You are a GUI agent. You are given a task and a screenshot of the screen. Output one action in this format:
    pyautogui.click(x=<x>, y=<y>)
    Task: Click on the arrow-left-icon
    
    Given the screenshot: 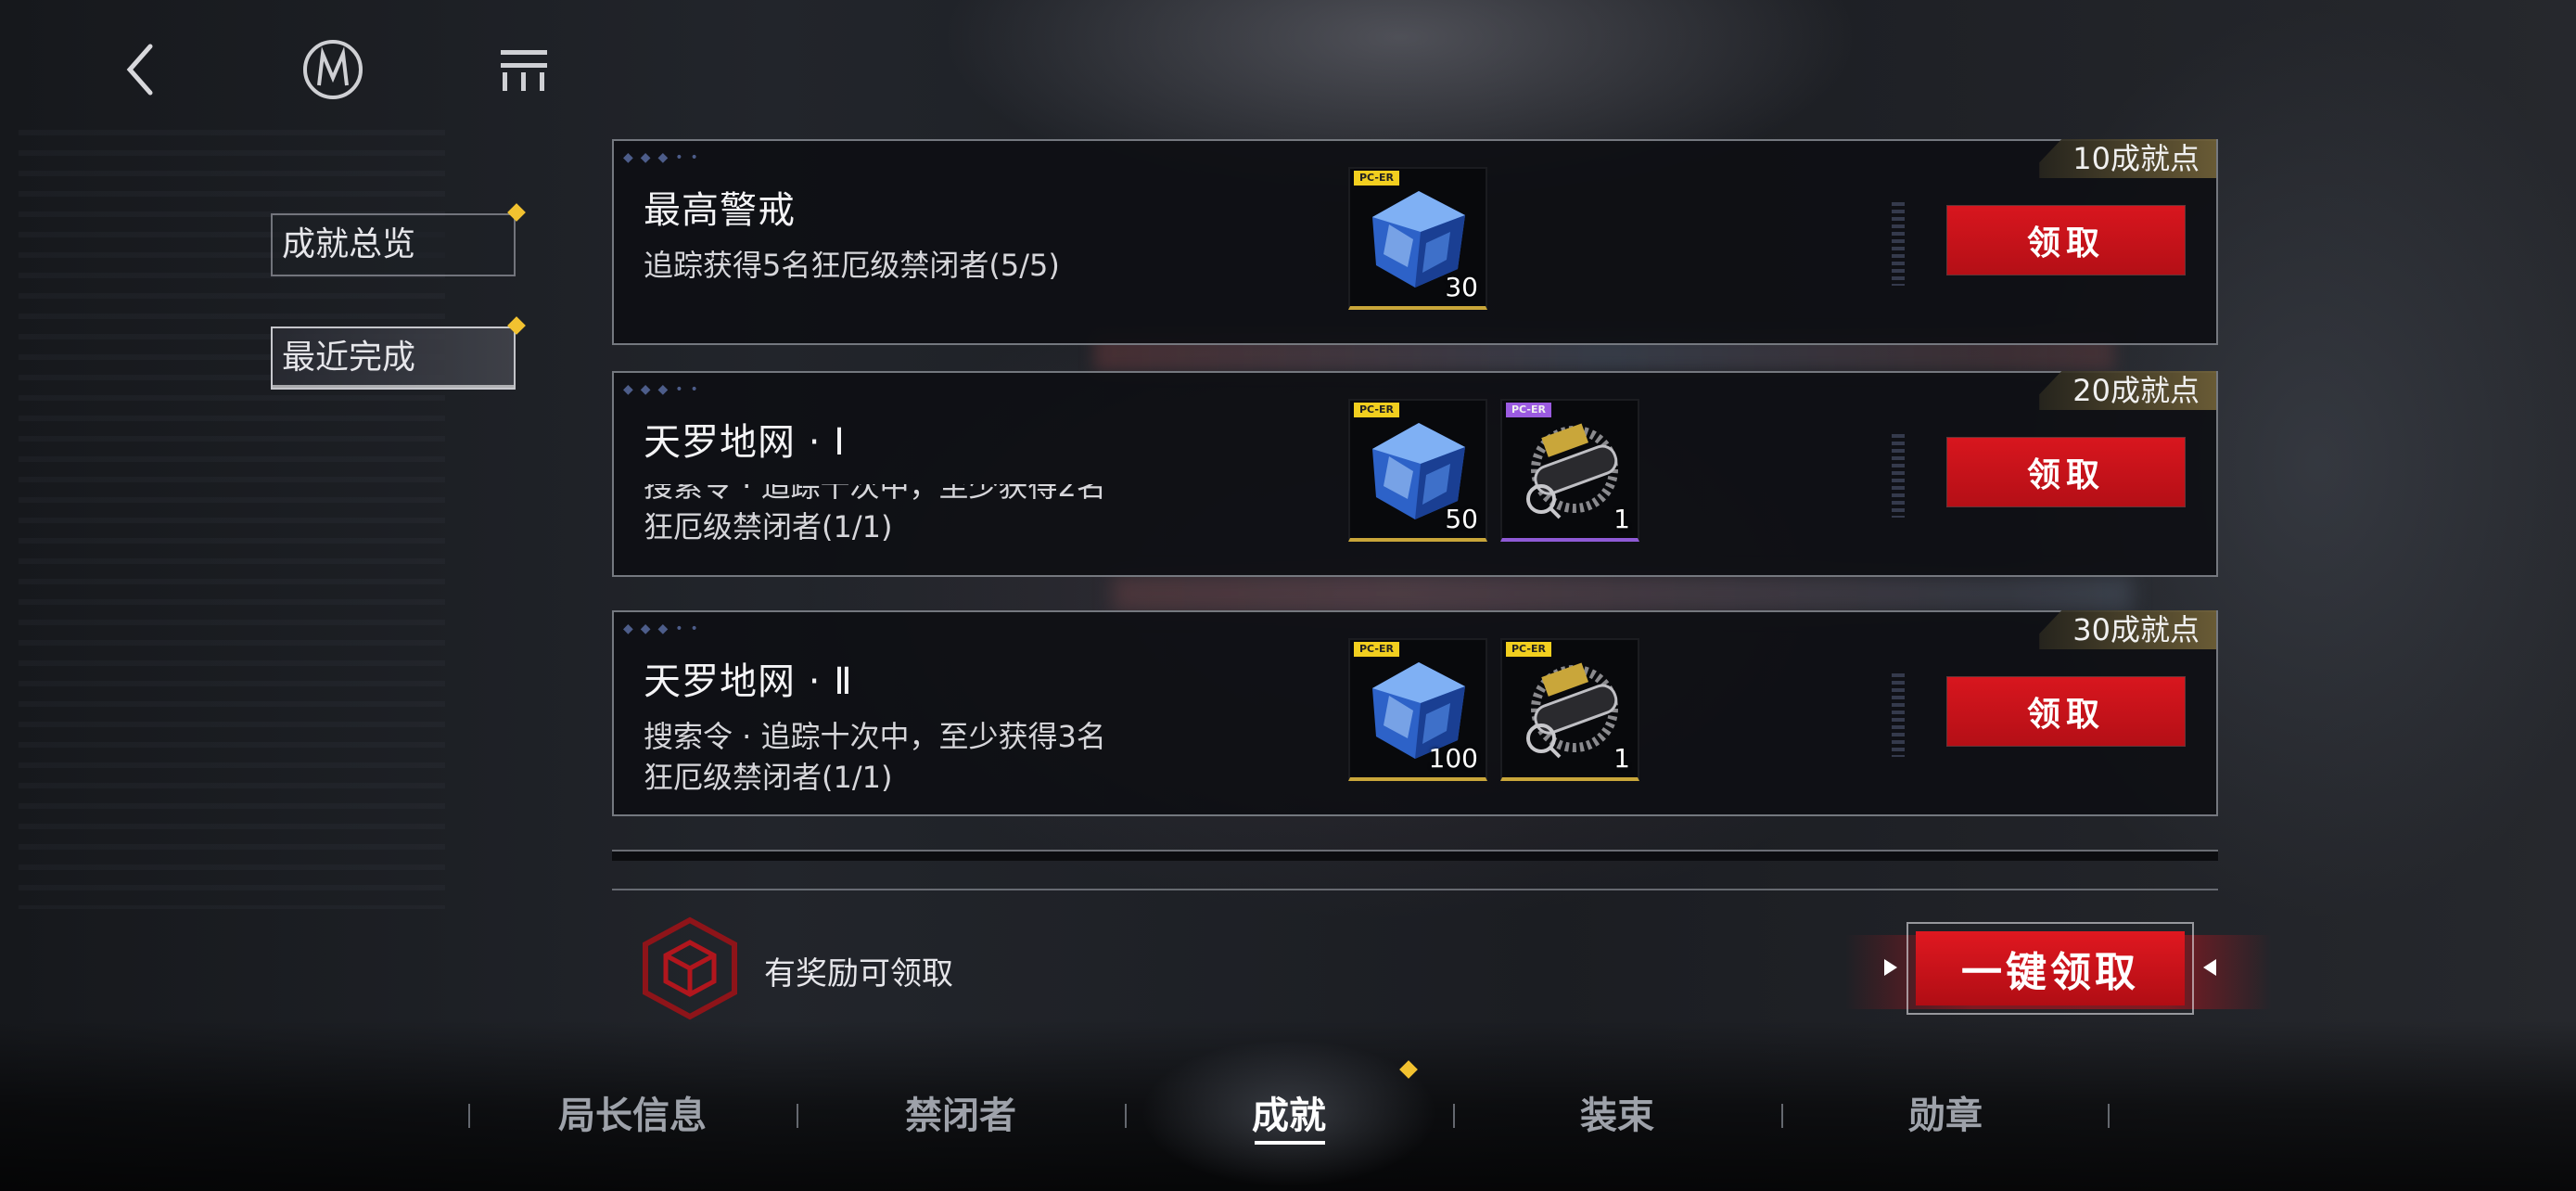 What is the action you would take?
    pyautogui.click(x=2209, y=967)
    